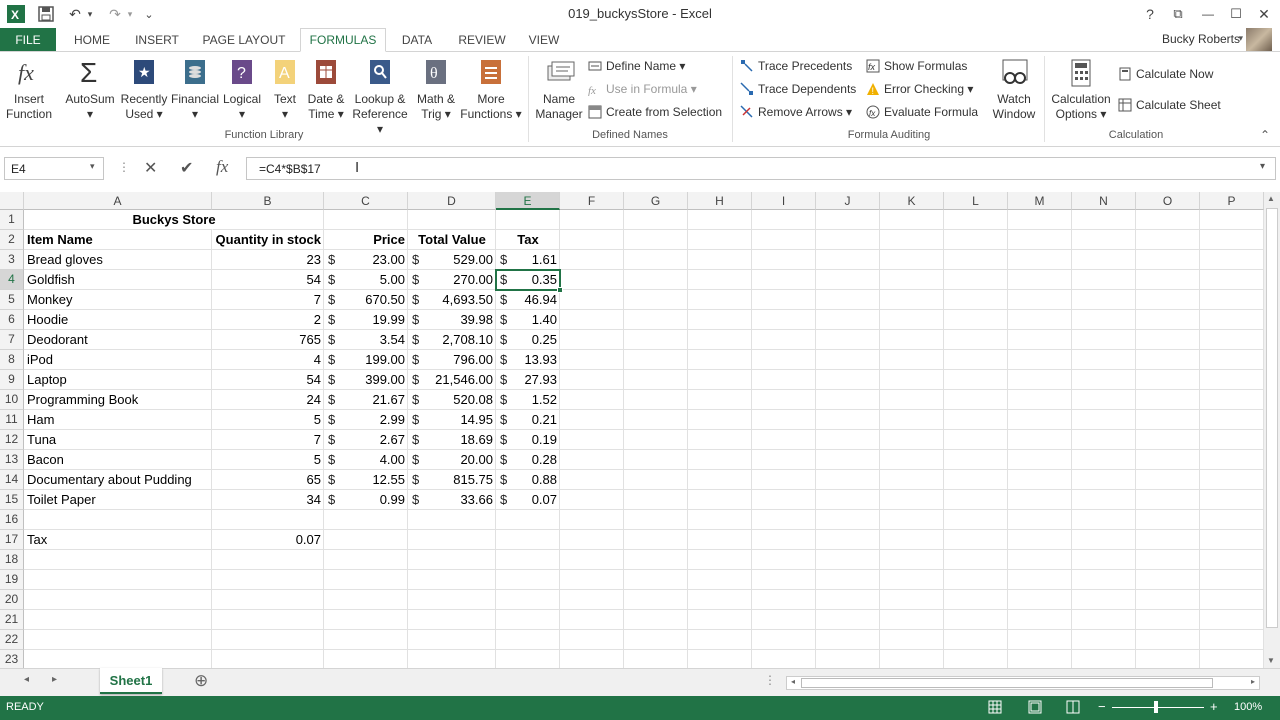 Image resolution: width=1280 pixels, height=720 pixels. What do you see at coordinates (656, 340) in the screenshot?
I see `cell-g7` at bounding box center [656, 340].